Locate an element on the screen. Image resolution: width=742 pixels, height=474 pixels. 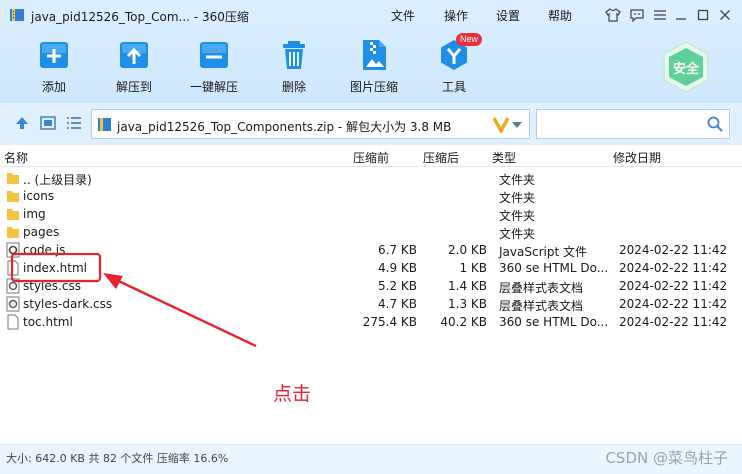
file-size-before: 6.7 KB is located at coordinates (397, 250).